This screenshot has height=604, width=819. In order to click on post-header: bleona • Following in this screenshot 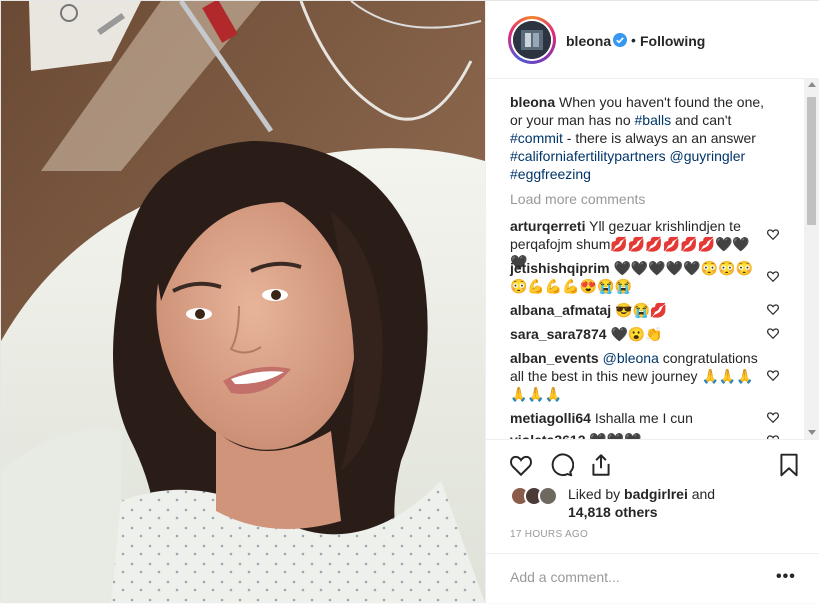, I will do `click(652, 40)`.